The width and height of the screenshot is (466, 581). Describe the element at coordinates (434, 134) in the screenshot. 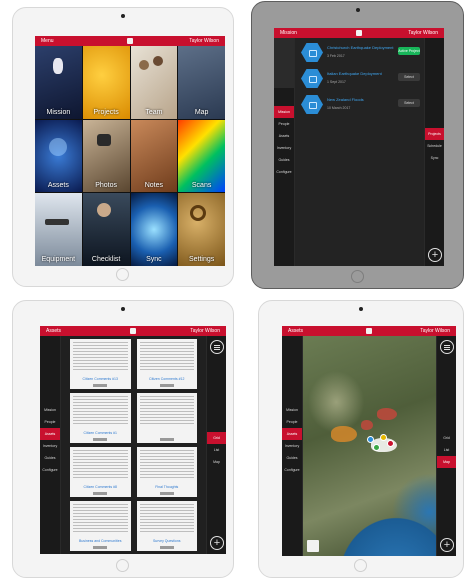

I see `tab-projects: Projects` at that location.